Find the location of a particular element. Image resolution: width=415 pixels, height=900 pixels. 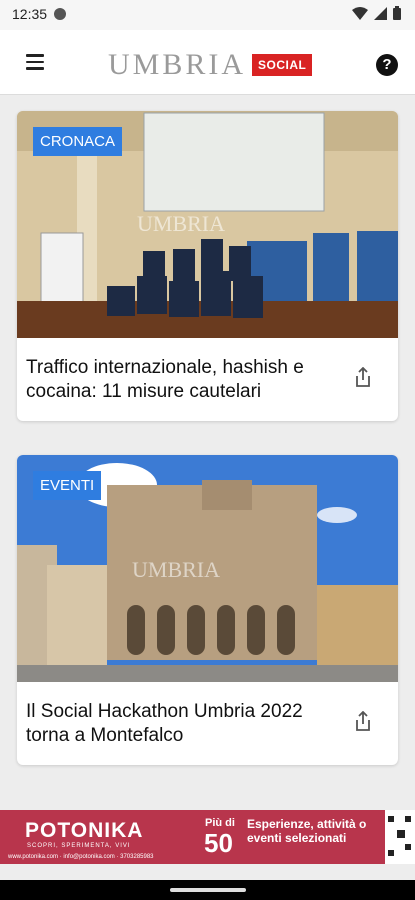

status-bar: 12:35 is located at coordinates (207, 15).